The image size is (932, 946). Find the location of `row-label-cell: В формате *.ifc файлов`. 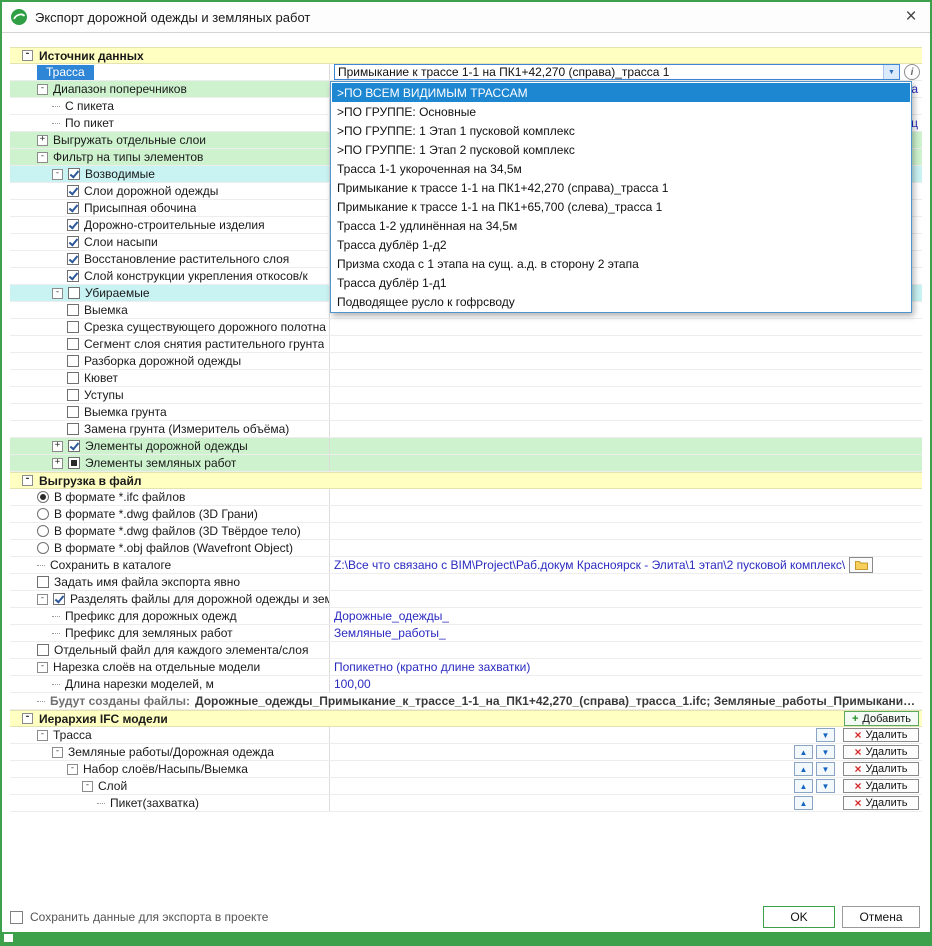

row-label-cell: В формате *.ifc файлов is located at coordinates (170, 497).